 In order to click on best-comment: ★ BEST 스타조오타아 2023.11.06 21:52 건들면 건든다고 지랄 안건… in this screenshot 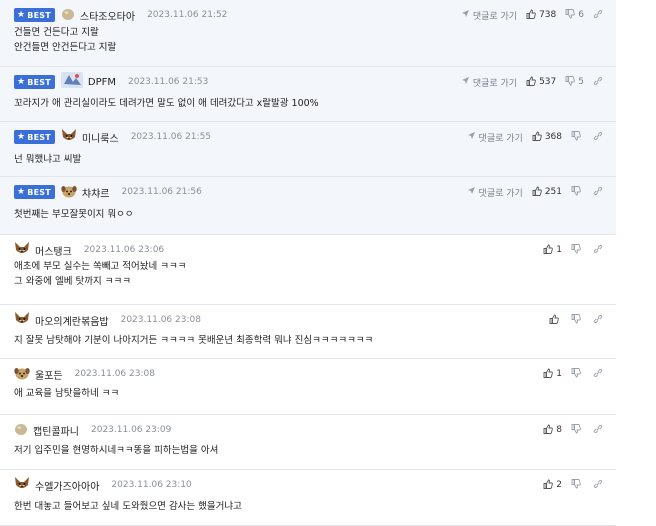, I will do `click(308, 33)`.